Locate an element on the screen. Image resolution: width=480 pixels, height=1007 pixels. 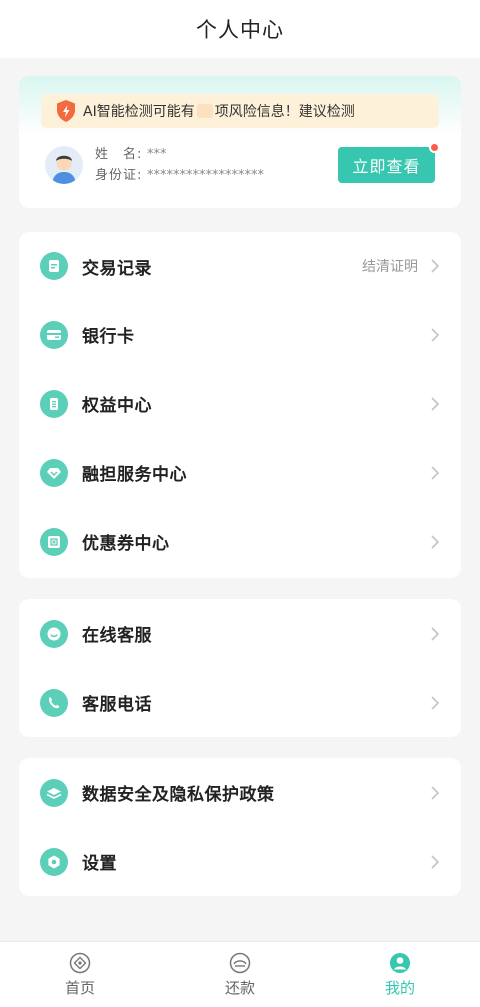
tab-mine: 我的 is located at coordinates (400, 974).